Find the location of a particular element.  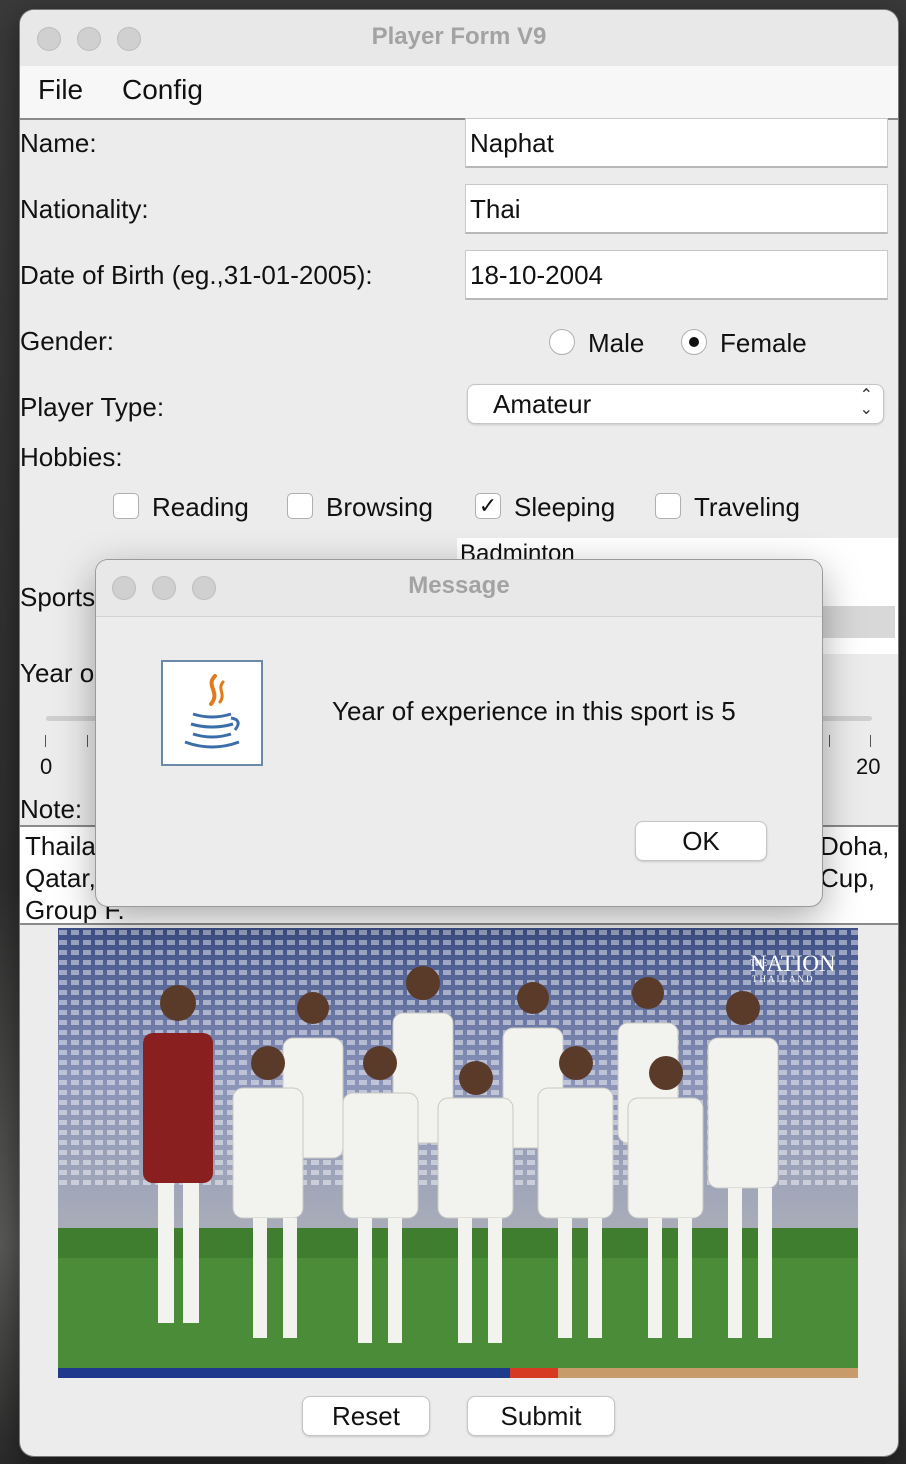

dob-field: 18-10-2004 is located at coordinates (676, 275).